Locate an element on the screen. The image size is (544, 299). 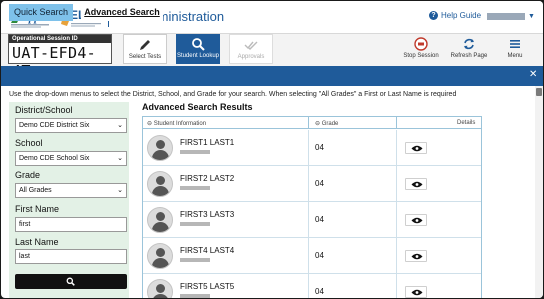
student-info-header-label: Student Information is located at coordinates (180, 124).